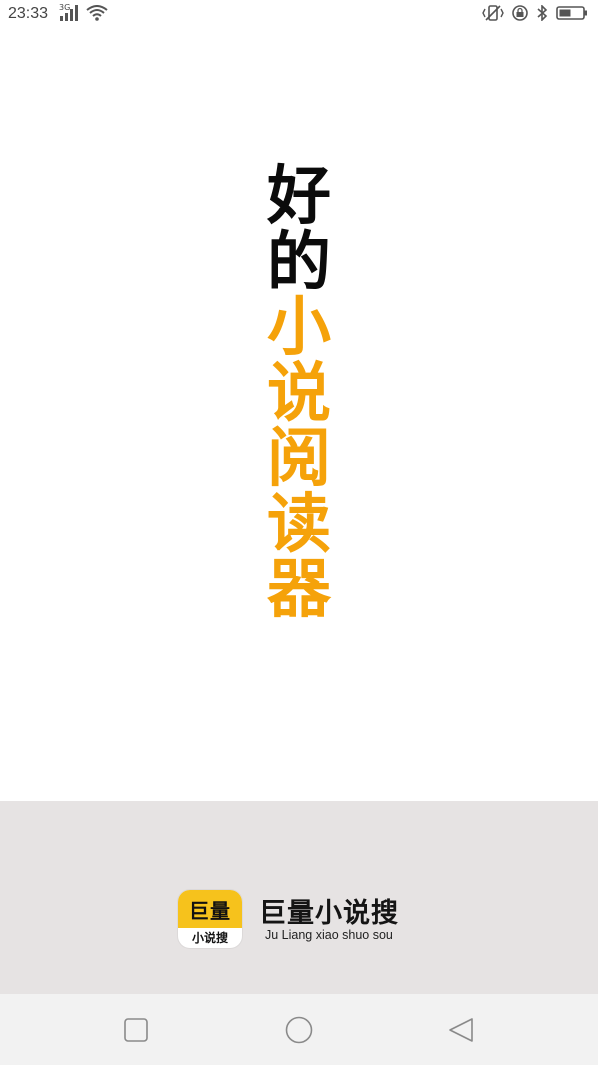  What do you see at coordinates (461, 1030) in the screenshot?
I see `back-button` at bounding box center [461, 1030].